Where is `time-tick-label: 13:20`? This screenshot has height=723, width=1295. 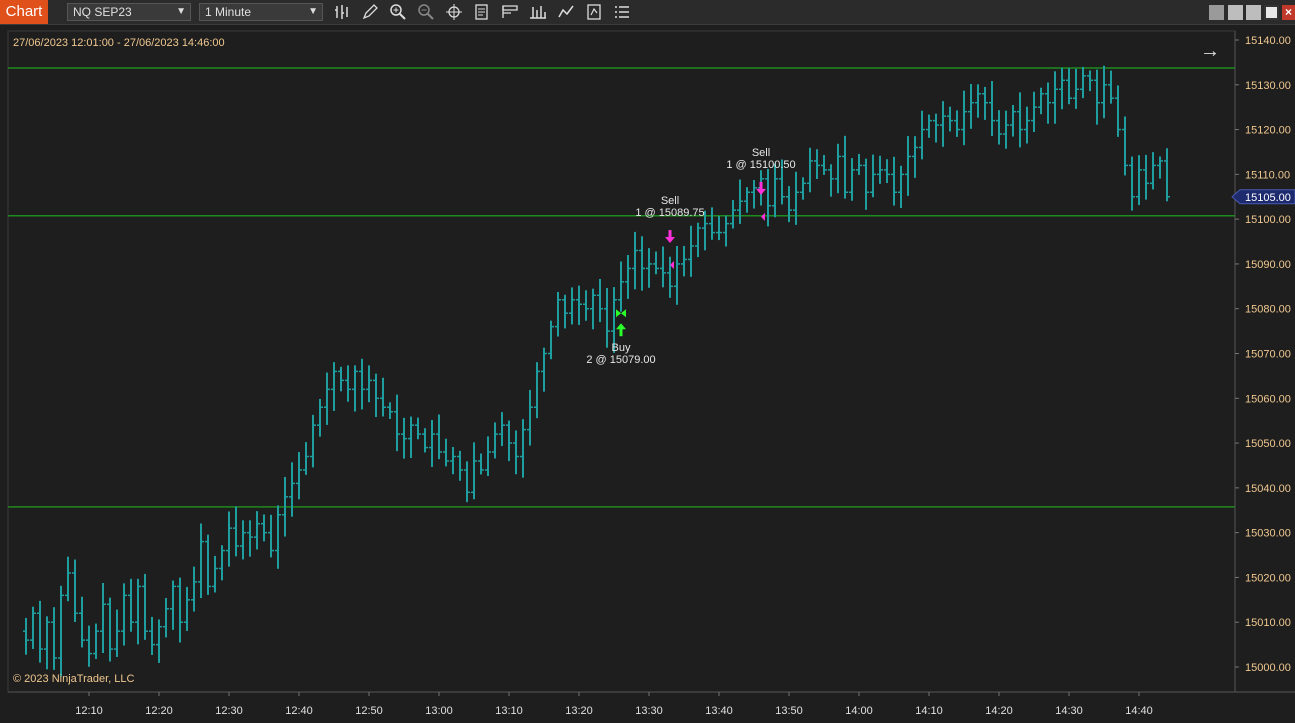
time-tick-label: 13:20 is located at coordinates (579, 711).